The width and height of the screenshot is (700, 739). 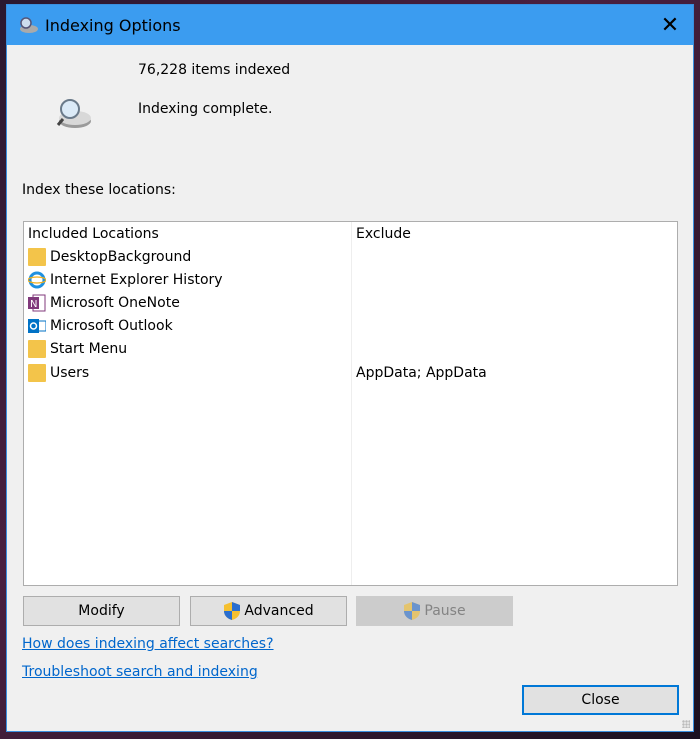 What do you see at coordinates (383, 234) in the screenshot?
I see `header-exclude: Exclude` at bounding box center [383, 234].